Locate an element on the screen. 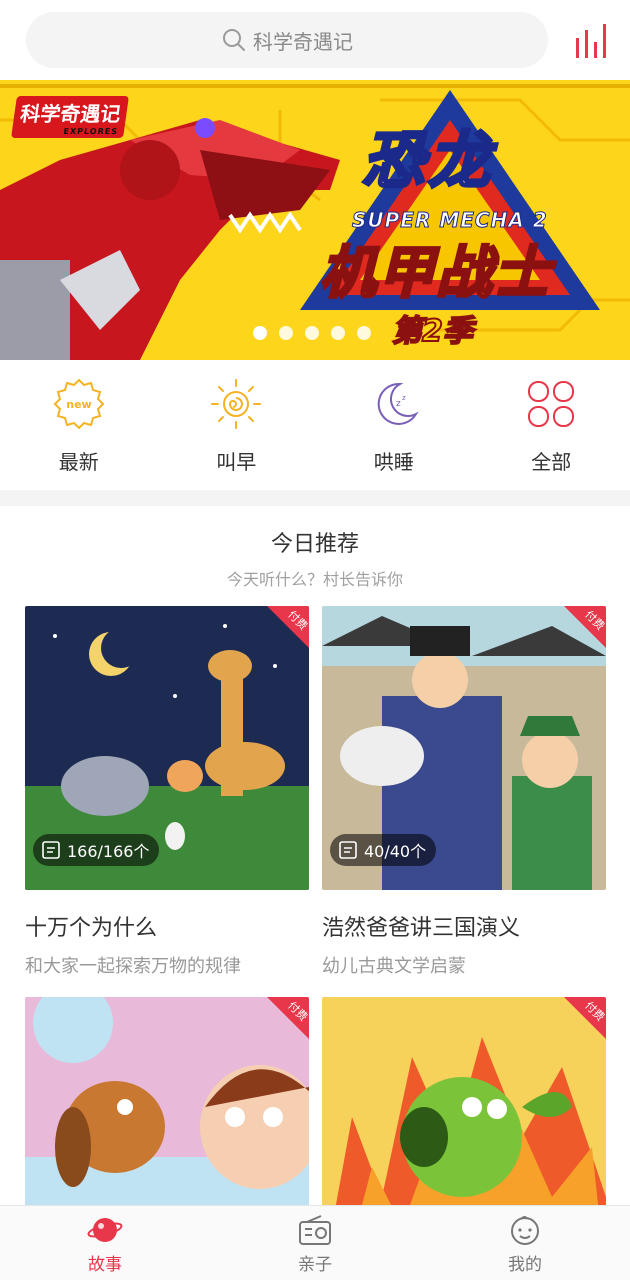 This screenshot has height=1280, width=630. search-icon is located at coordinates (234, 40).